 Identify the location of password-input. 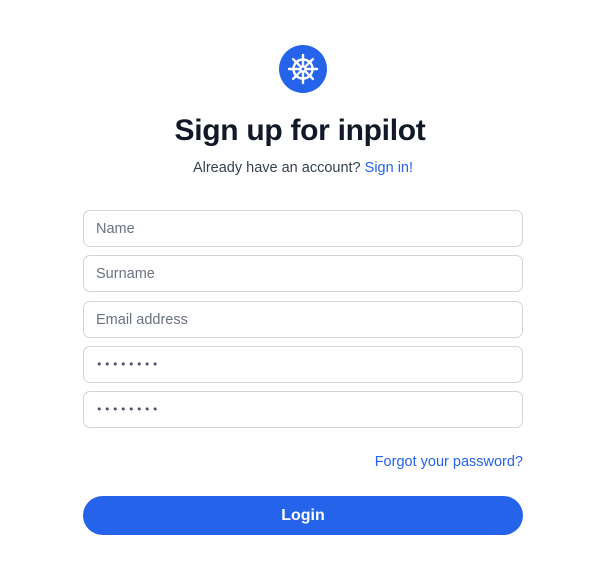
(303, 364).